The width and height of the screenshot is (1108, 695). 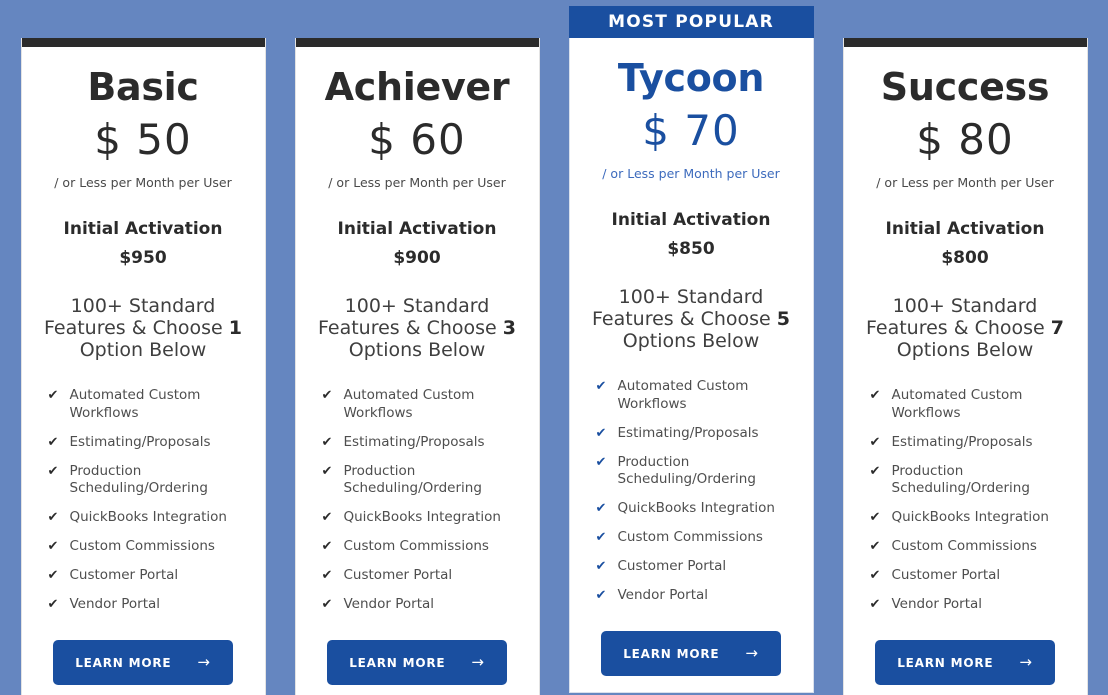 I want to click on activation-amount: $800, so click(x=965, y=258).